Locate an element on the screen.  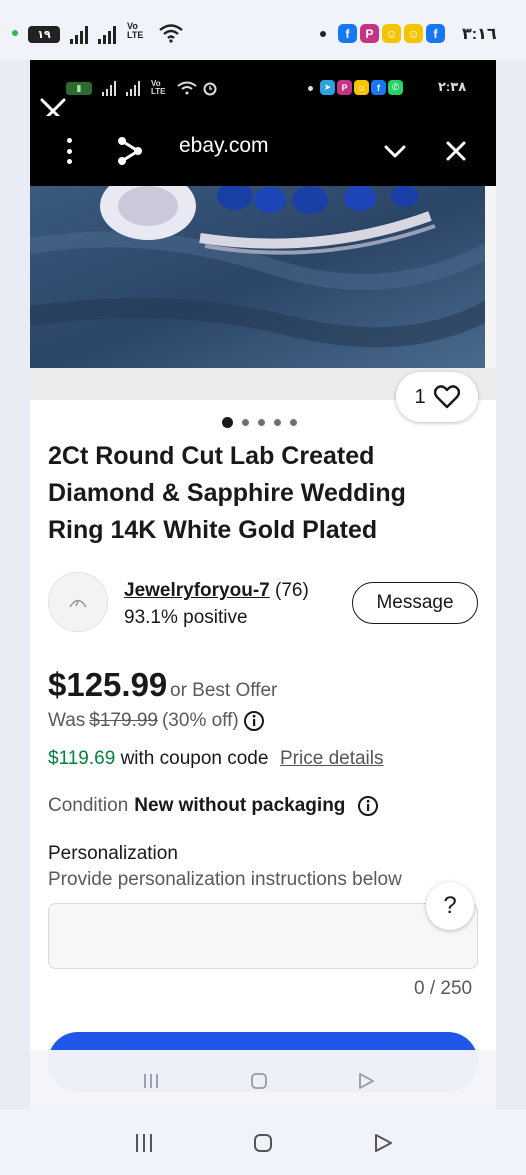
price-details-link: Price details is located at coordinates (332, 759).